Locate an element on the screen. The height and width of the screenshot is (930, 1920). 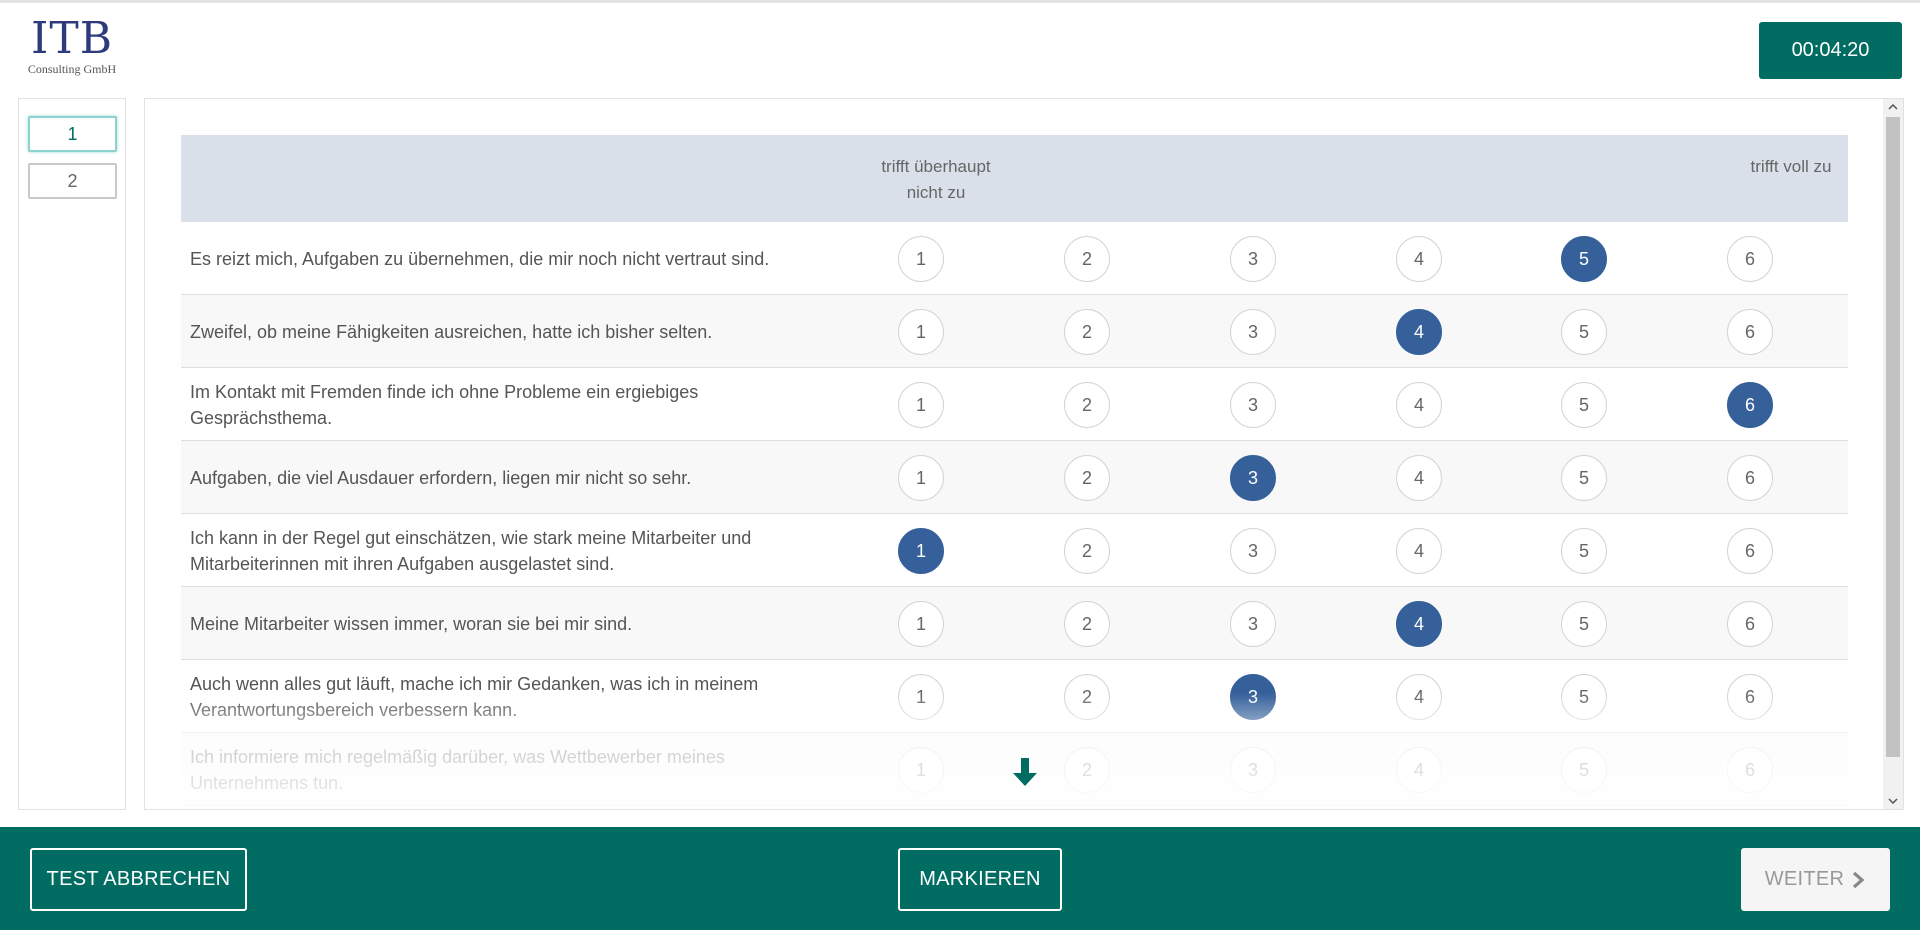
footer-bar: TEST ABBRECHEN MARKIEREN WEITER is located at coordinates (960, 878).